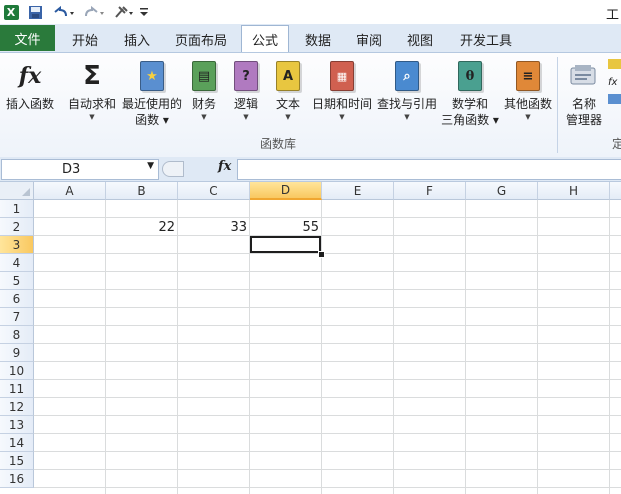 The width and height of the screenshot is (621, 494). I want to click on financial-button: ▤ 财务 ▼, so click(204, 90).